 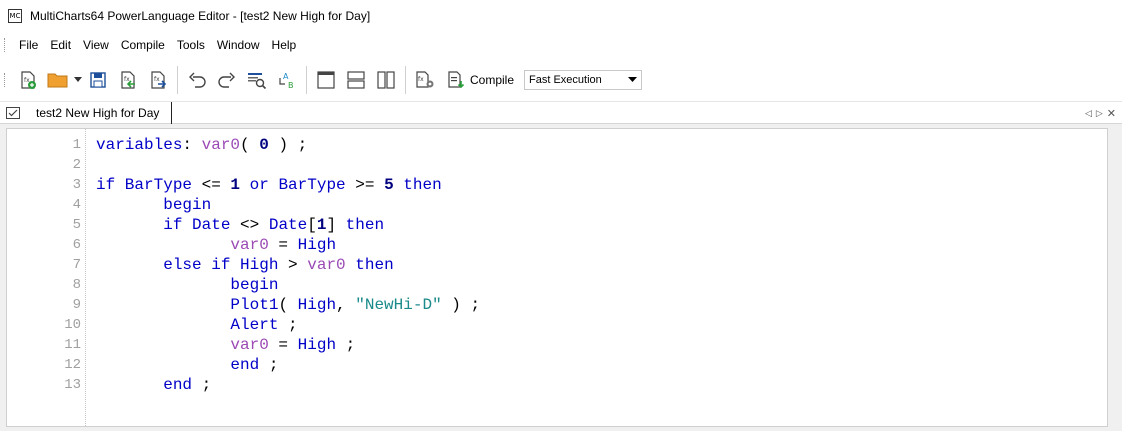 I want to click on save-button, so click(x=98, y=80).